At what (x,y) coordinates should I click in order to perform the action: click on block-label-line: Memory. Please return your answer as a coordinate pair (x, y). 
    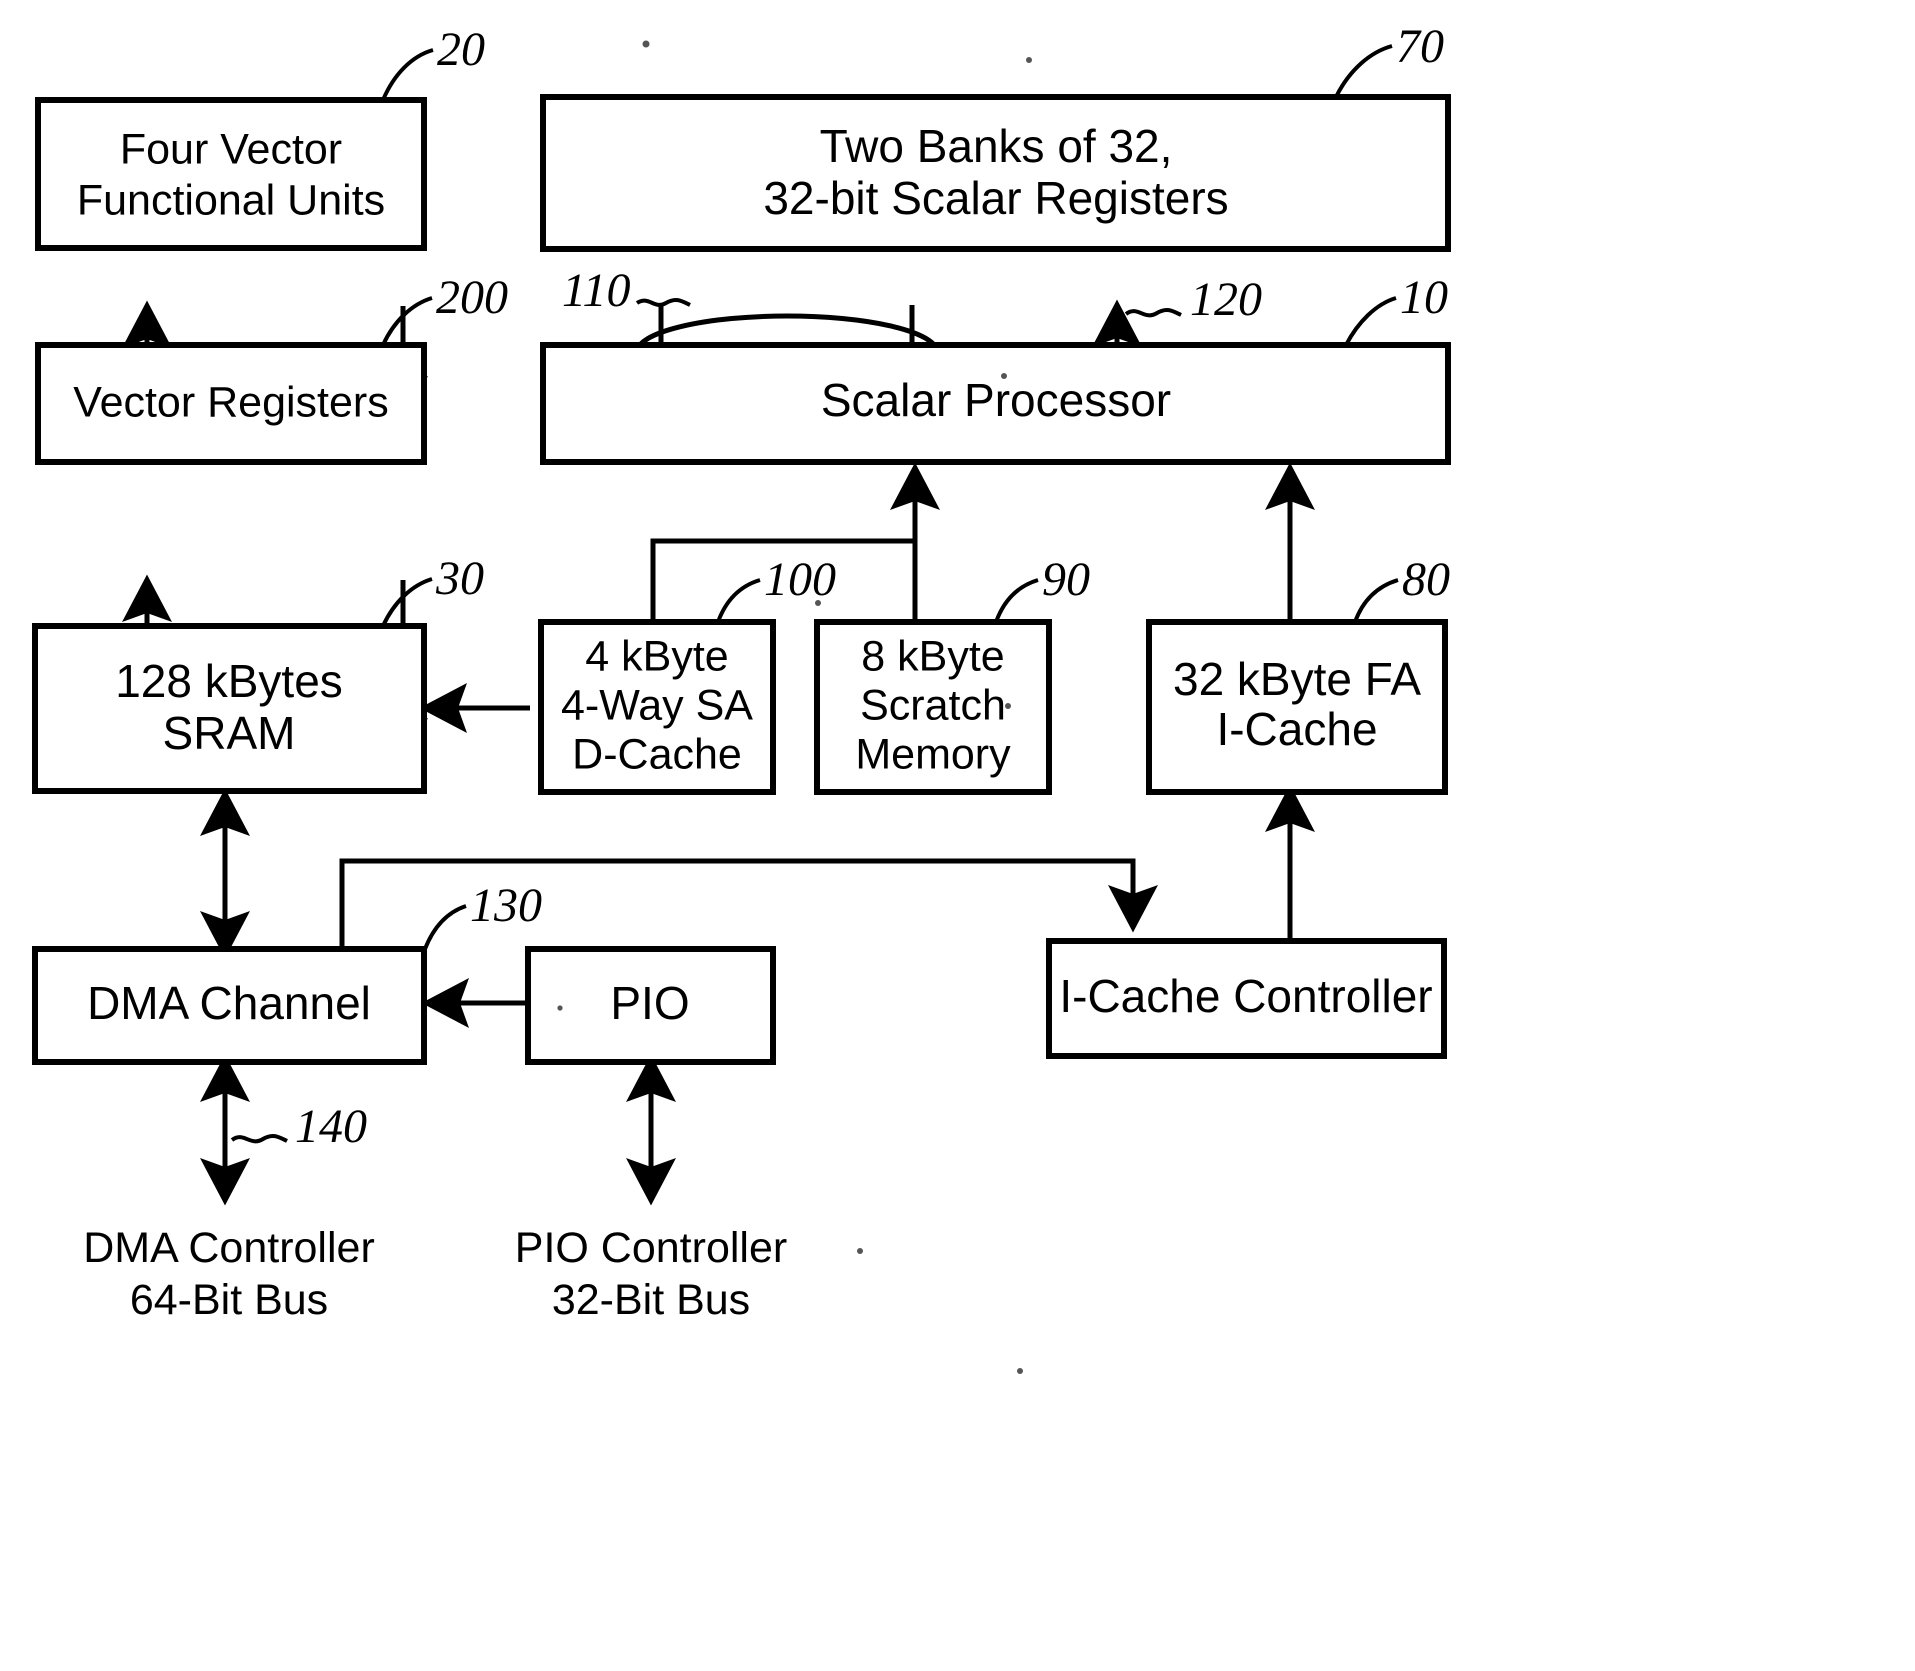
    Looking at the image, I should click on (933, 754).